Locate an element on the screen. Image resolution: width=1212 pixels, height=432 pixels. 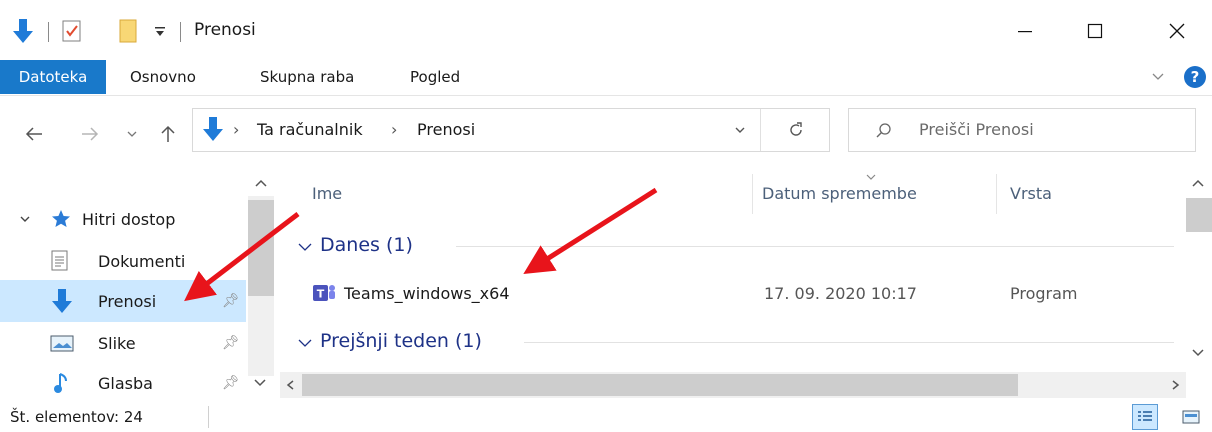
title-bar: Prenosi is located at coordinates (606, 30).